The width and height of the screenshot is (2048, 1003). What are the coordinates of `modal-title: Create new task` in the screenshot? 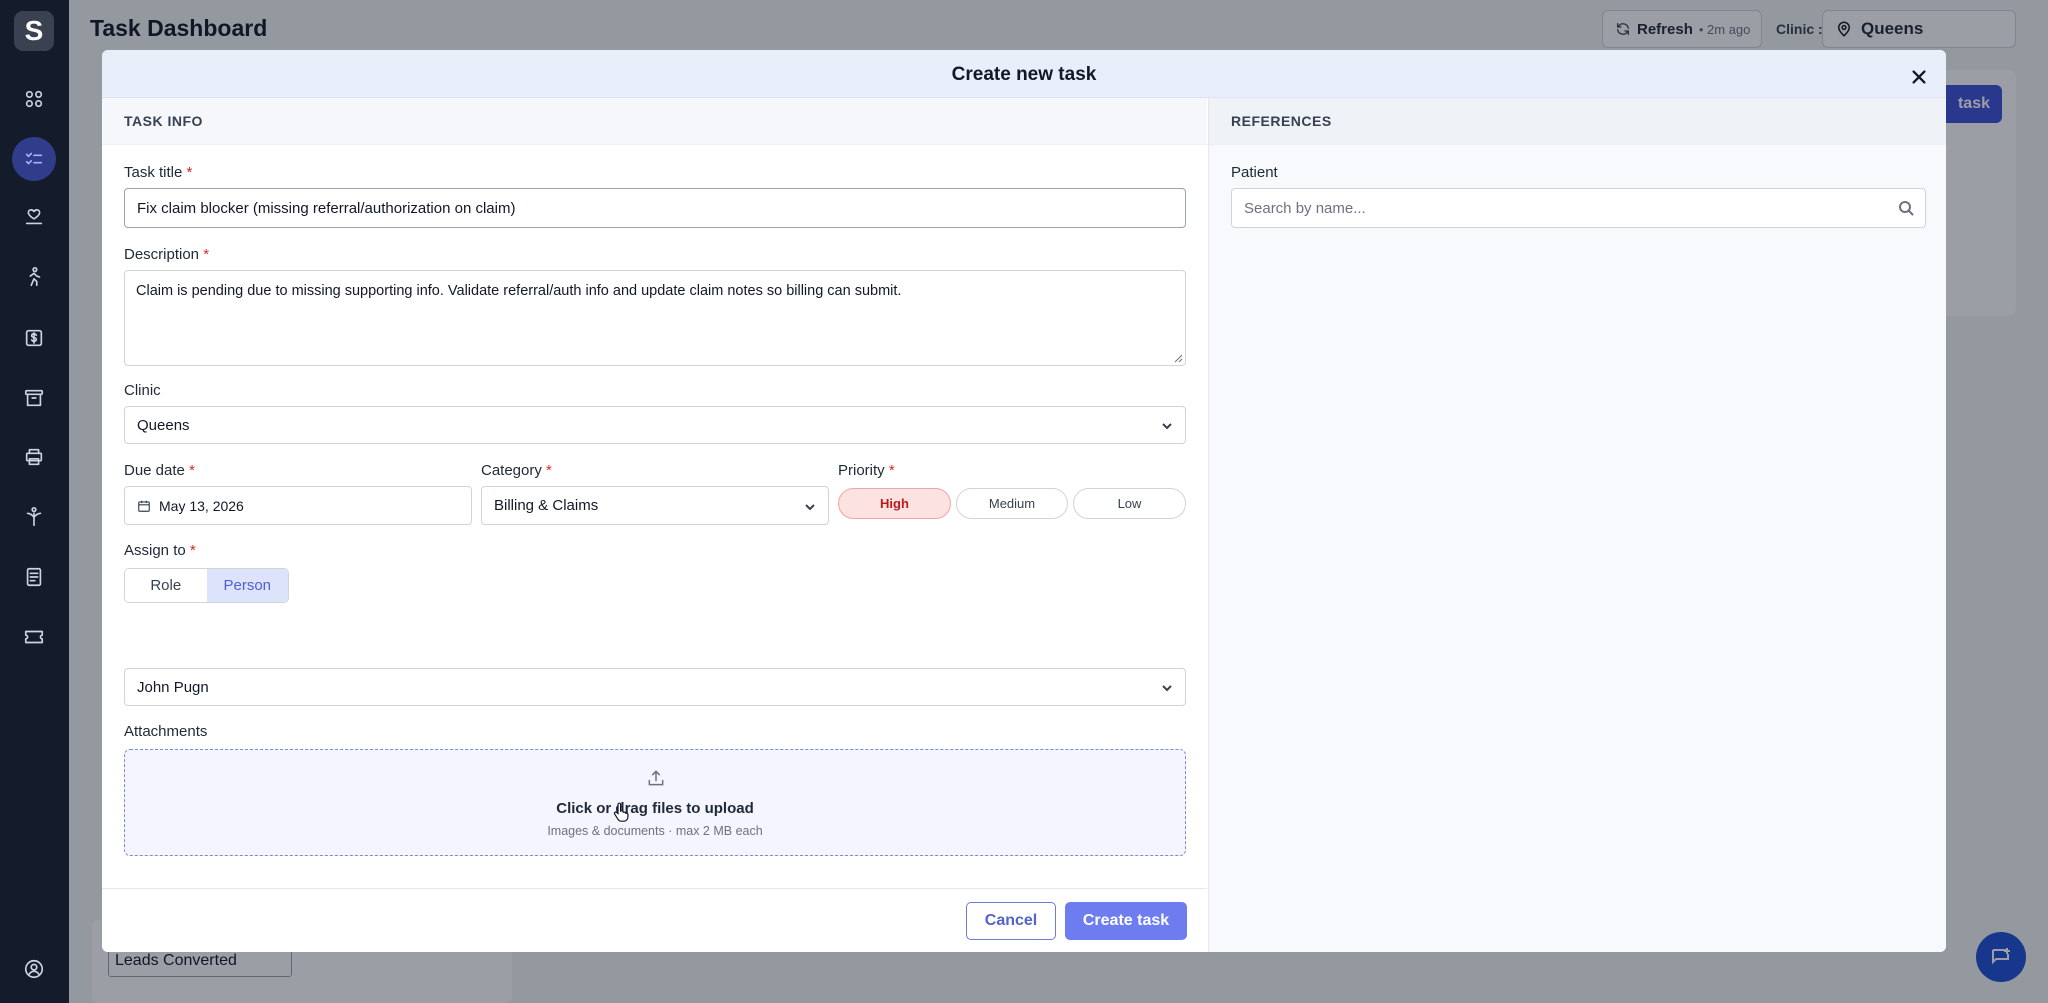 It's located at (1024, 74).